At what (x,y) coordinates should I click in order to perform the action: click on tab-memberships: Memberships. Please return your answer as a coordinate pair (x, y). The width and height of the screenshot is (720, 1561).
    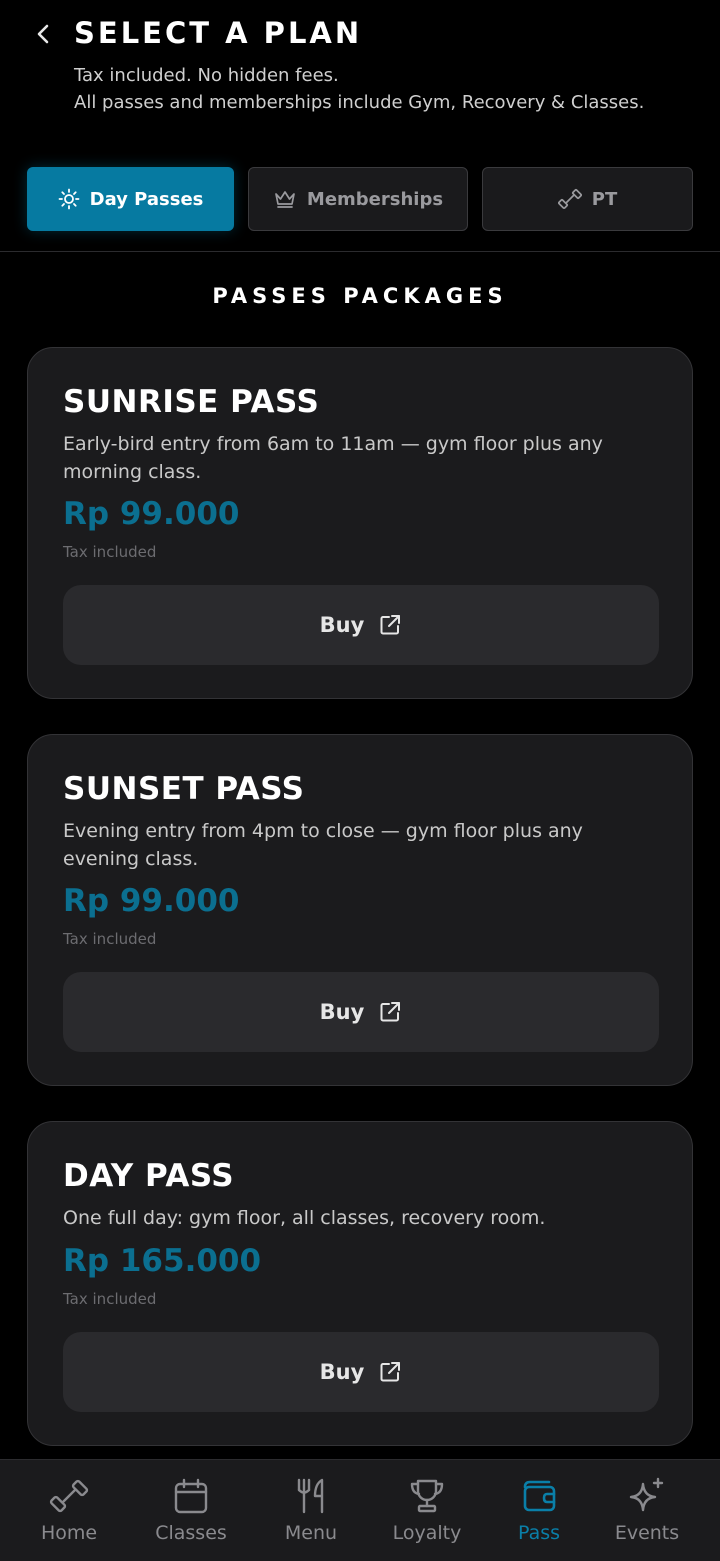
    Looking at the image, I should click on (358, 199).